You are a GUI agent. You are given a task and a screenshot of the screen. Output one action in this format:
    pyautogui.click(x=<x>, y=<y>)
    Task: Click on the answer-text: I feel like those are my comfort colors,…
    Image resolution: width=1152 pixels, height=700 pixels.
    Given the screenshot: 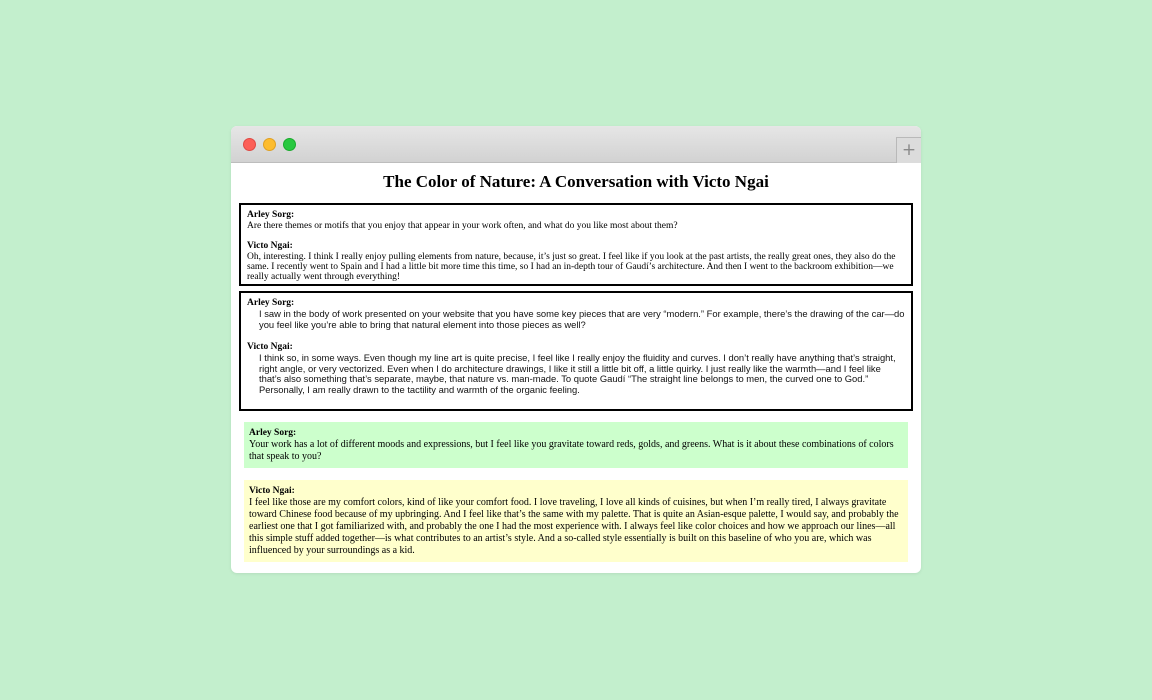 What is the action you would take?
    pyautogui.click(x=574, y=526)
    